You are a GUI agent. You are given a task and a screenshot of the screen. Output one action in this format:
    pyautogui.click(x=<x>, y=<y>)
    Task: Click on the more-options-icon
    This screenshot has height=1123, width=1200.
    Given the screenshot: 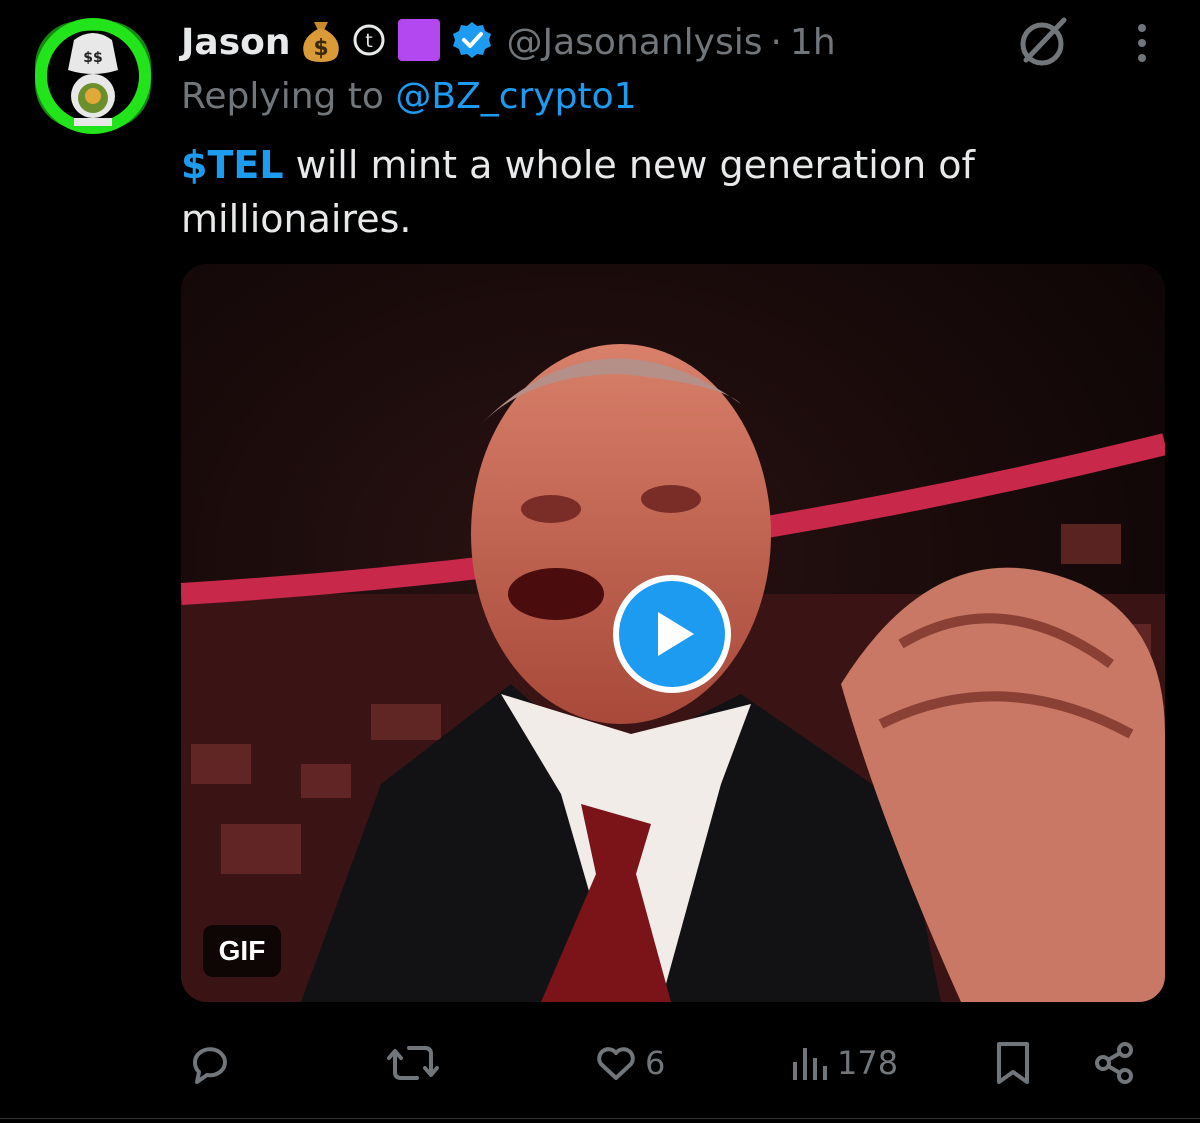 What is the action you would take?
    pyautogui.click(x=1142, y=43)
    